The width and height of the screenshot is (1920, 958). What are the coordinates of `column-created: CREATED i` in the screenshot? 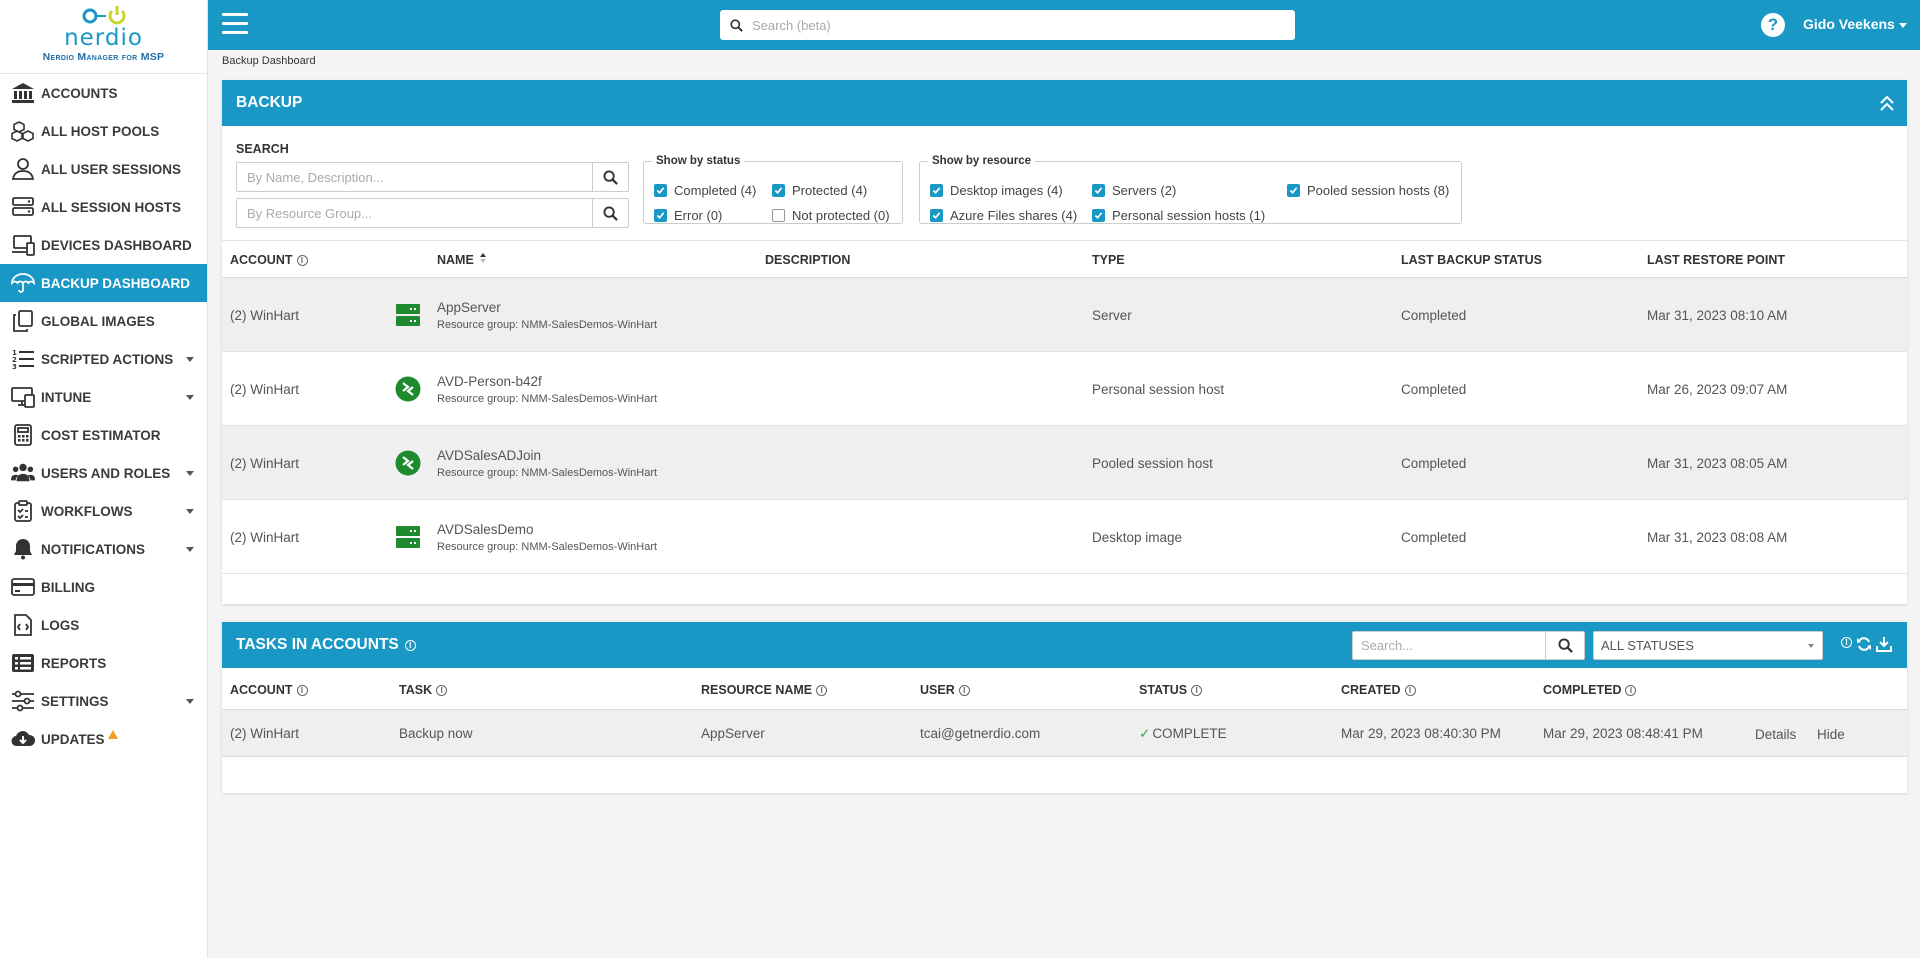 It's located at (1378, 690).